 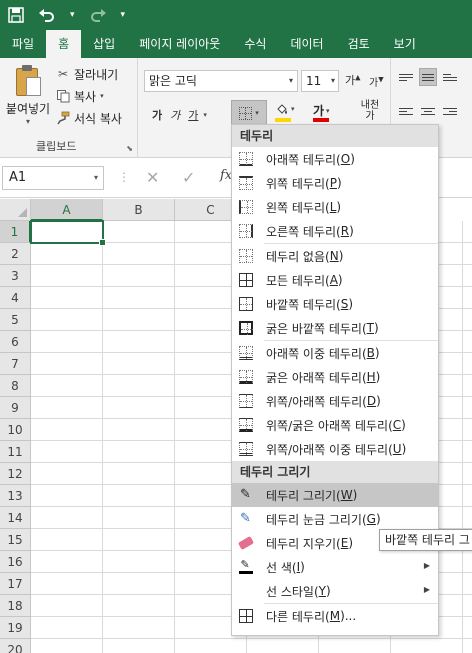 I want to click on copy-dropdown-icon: ▾, so click(x=102, y=96).